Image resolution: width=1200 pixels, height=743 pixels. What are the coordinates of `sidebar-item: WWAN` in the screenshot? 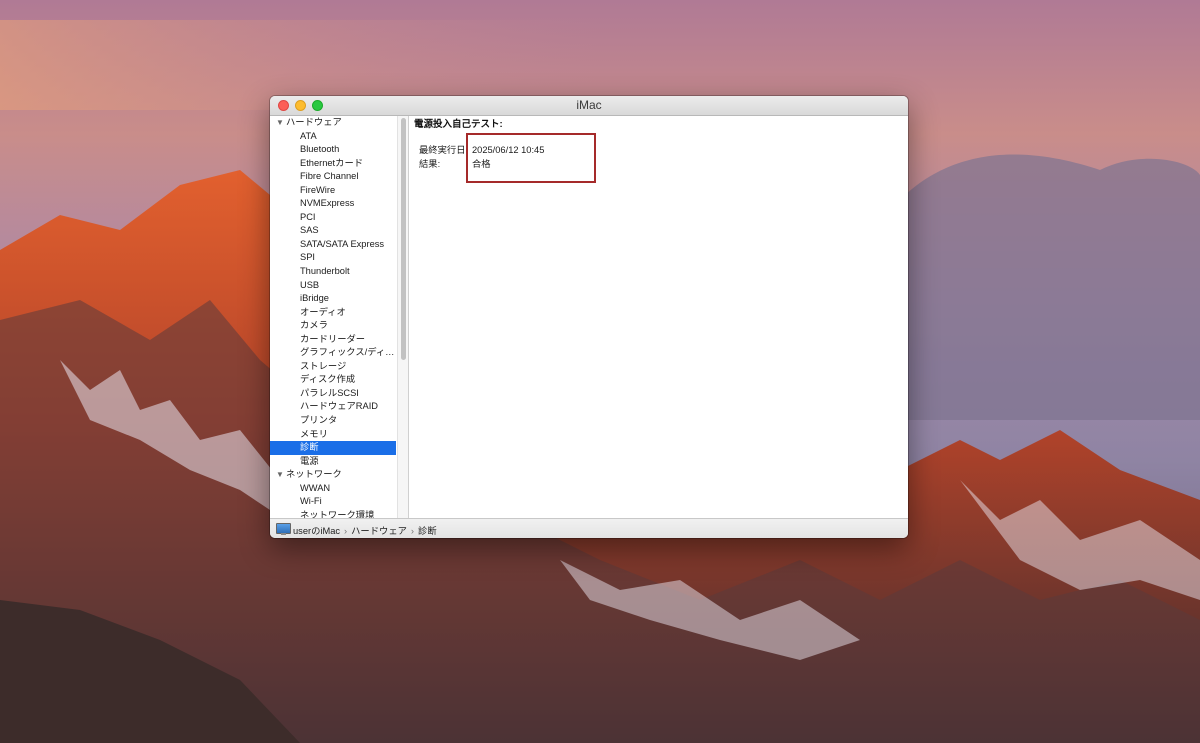 It's located at (333, 489).